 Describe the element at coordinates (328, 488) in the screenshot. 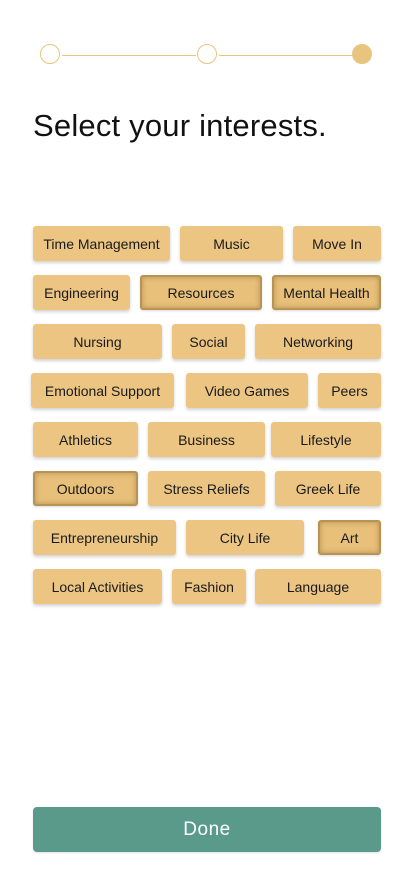

I see `interest-tag: Greek Life` at that location.